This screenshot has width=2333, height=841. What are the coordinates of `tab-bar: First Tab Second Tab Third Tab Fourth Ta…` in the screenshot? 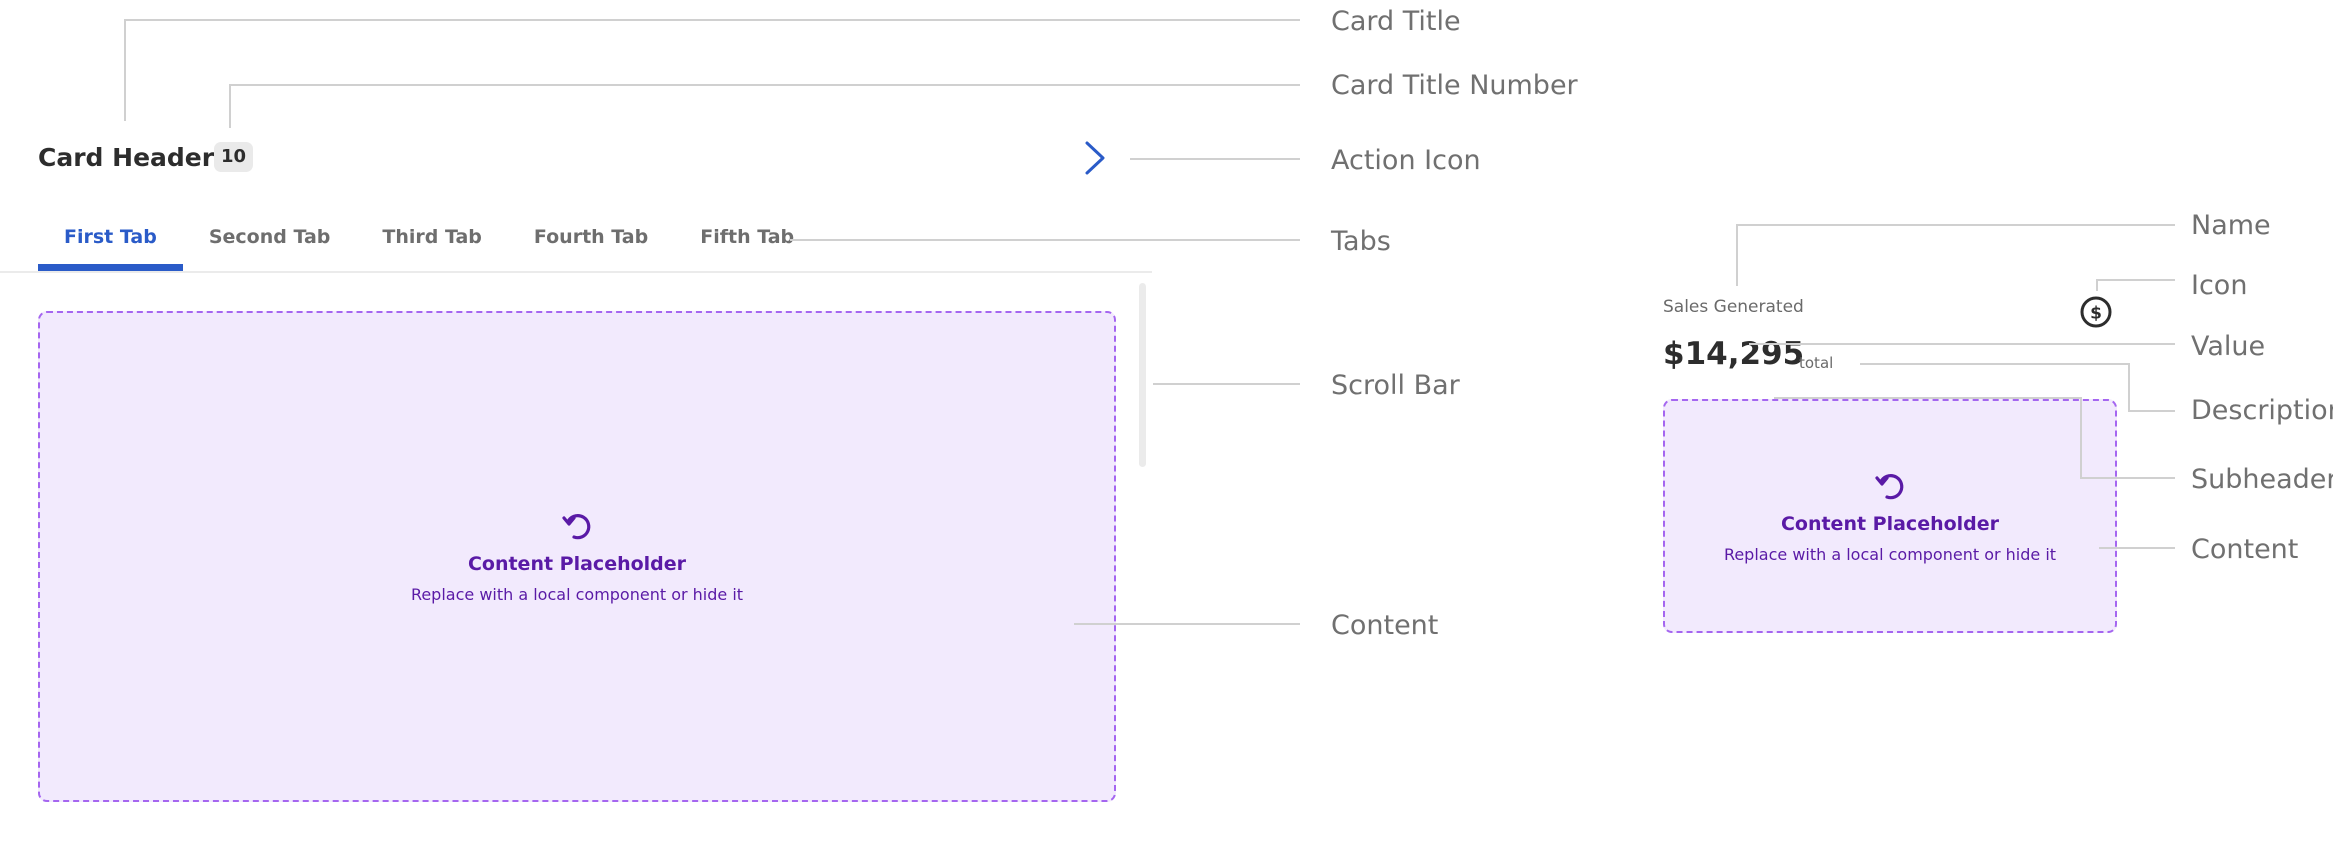 It's located at (429, 241).